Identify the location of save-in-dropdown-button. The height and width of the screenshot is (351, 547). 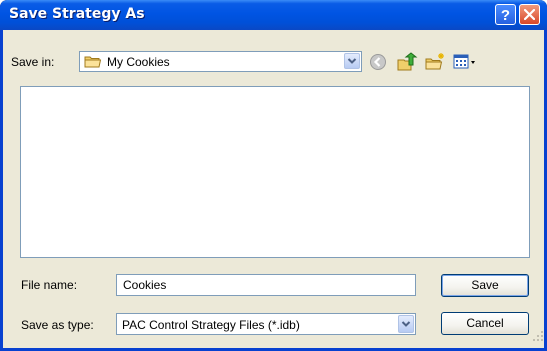
(352, 61).